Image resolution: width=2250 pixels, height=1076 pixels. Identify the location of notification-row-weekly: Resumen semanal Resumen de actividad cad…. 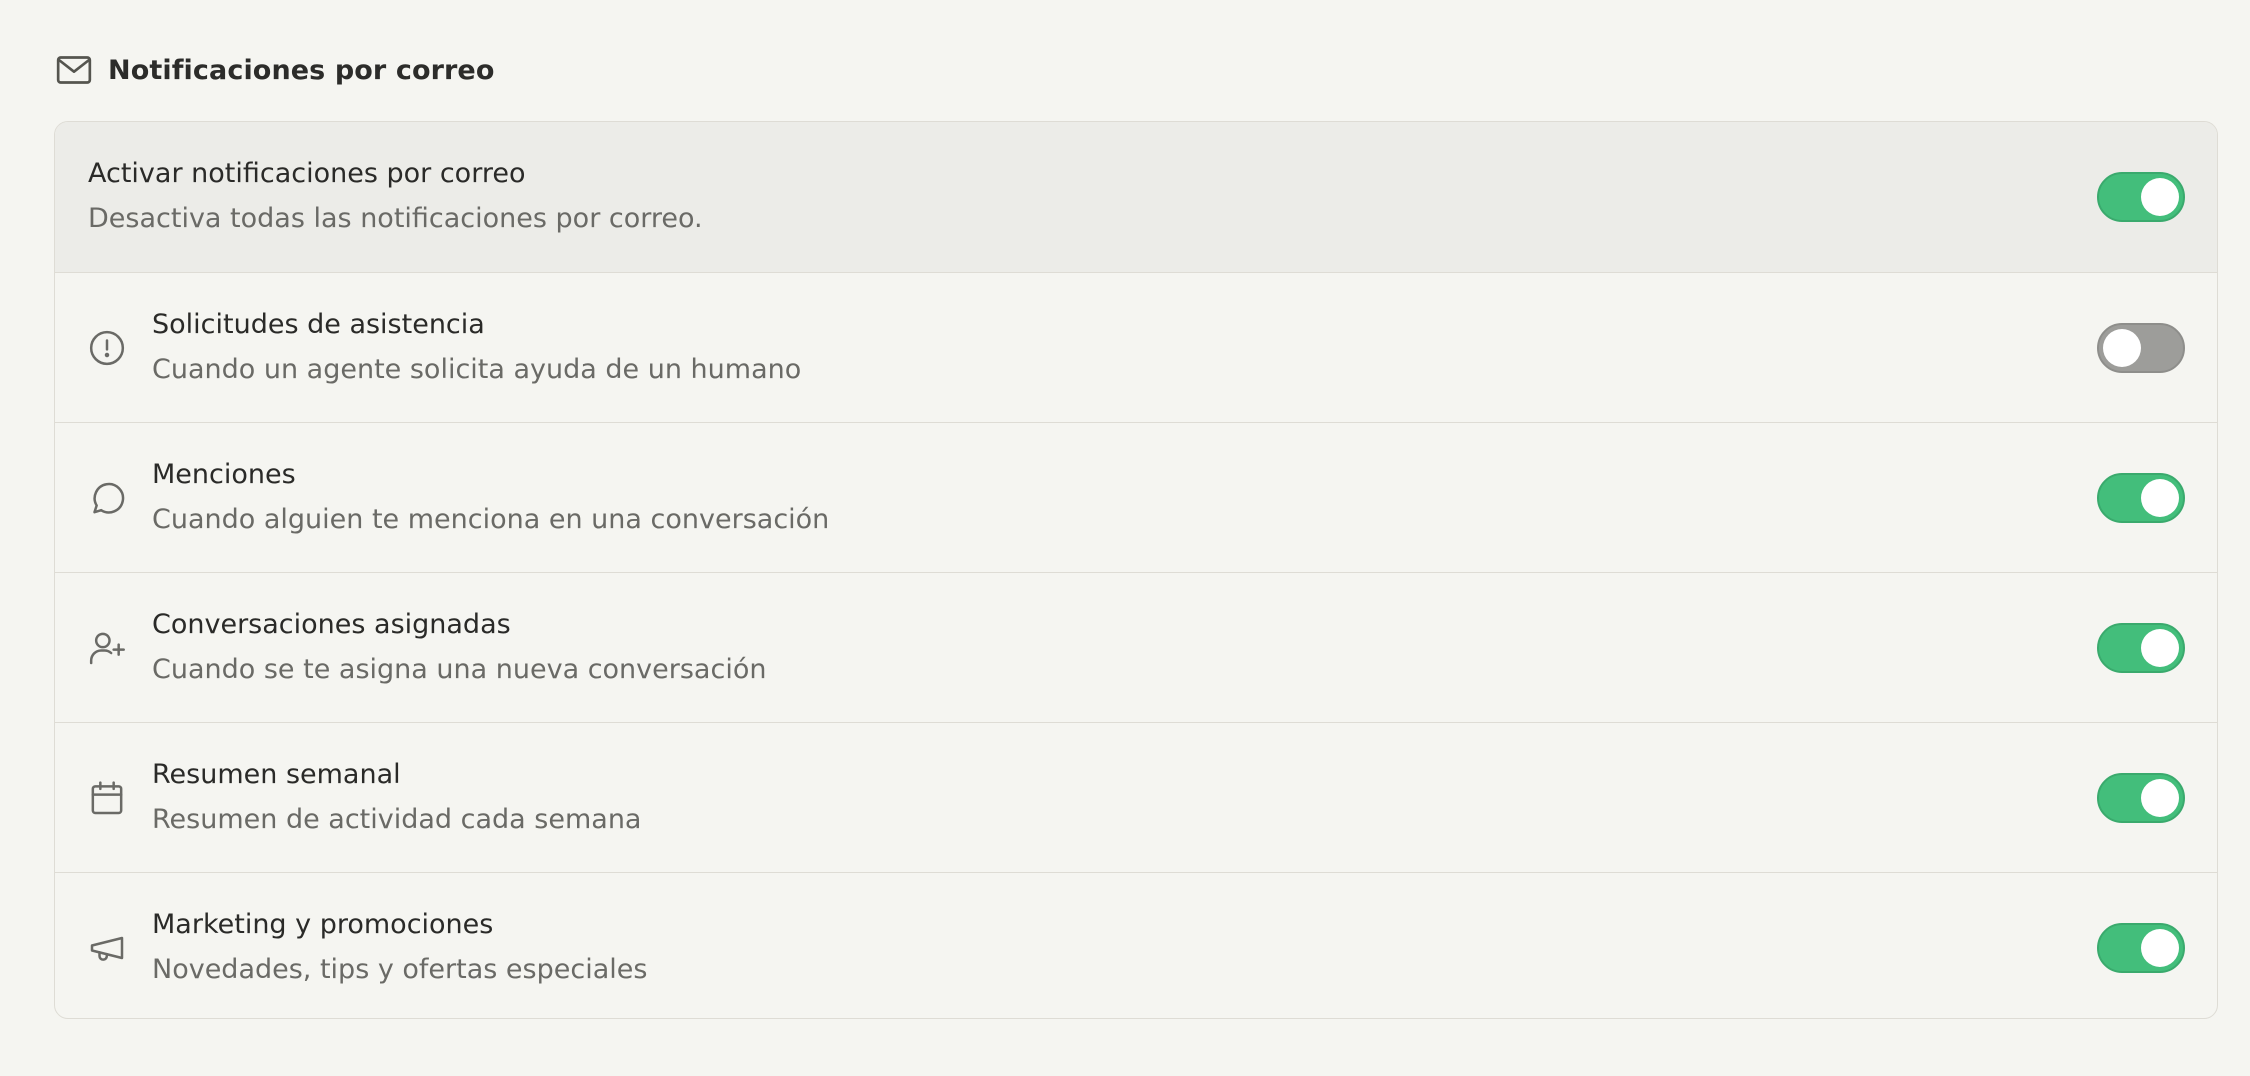
(1136, 797).